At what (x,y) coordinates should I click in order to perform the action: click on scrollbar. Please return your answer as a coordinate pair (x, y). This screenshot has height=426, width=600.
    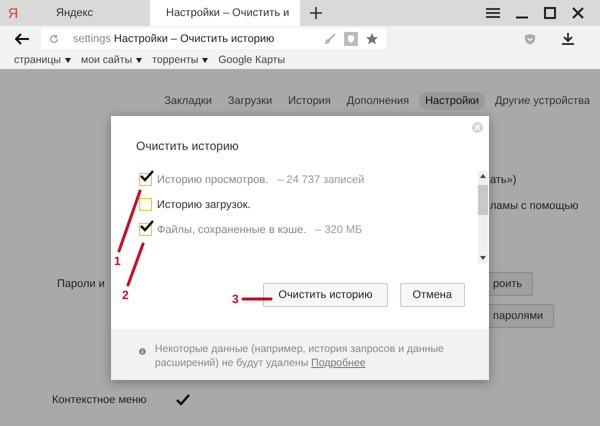
    Looking at the image, I should click on (483, 217).